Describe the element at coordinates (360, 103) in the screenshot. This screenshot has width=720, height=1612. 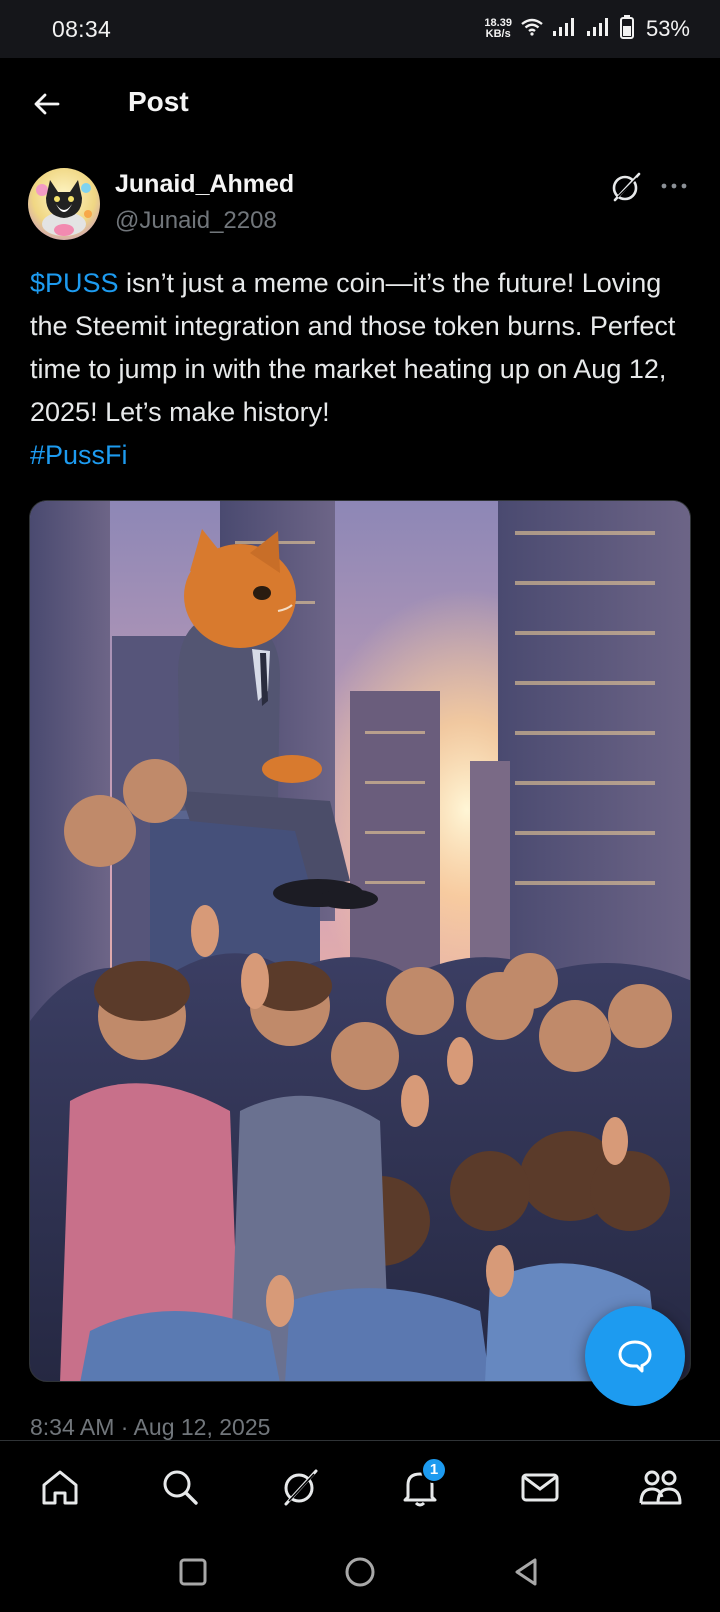
I see `post-header: Post` at that location.